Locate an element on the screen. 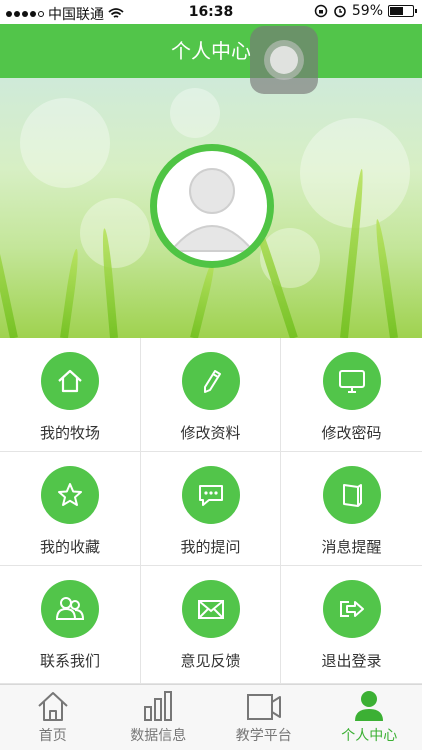 The width and height of the screenshot is (422, 750). battery-percent: 59% is located at coordinates (367, 11).